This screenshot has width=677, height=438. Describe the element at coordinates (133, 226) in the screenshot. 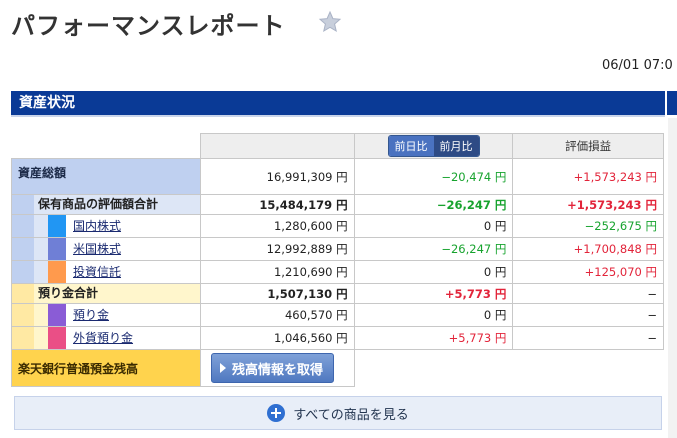

I see `link-domestic-stock: 国内株式` at that location.